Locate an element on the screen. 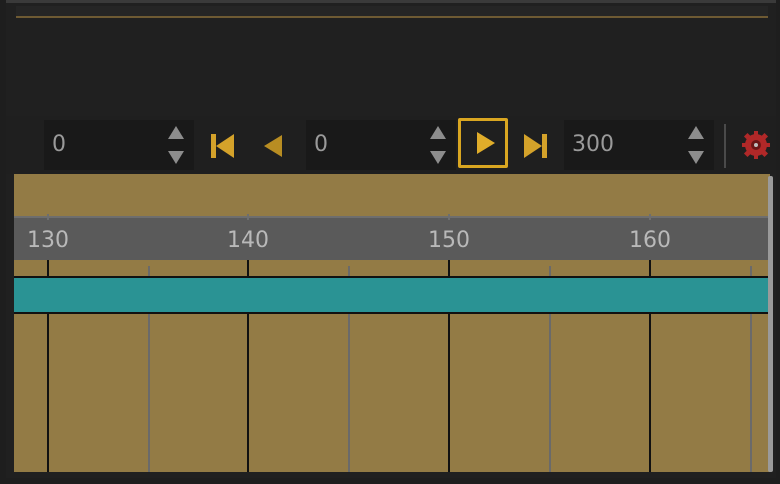  current-frame-field: 0 is located at coordinates (381, 145).